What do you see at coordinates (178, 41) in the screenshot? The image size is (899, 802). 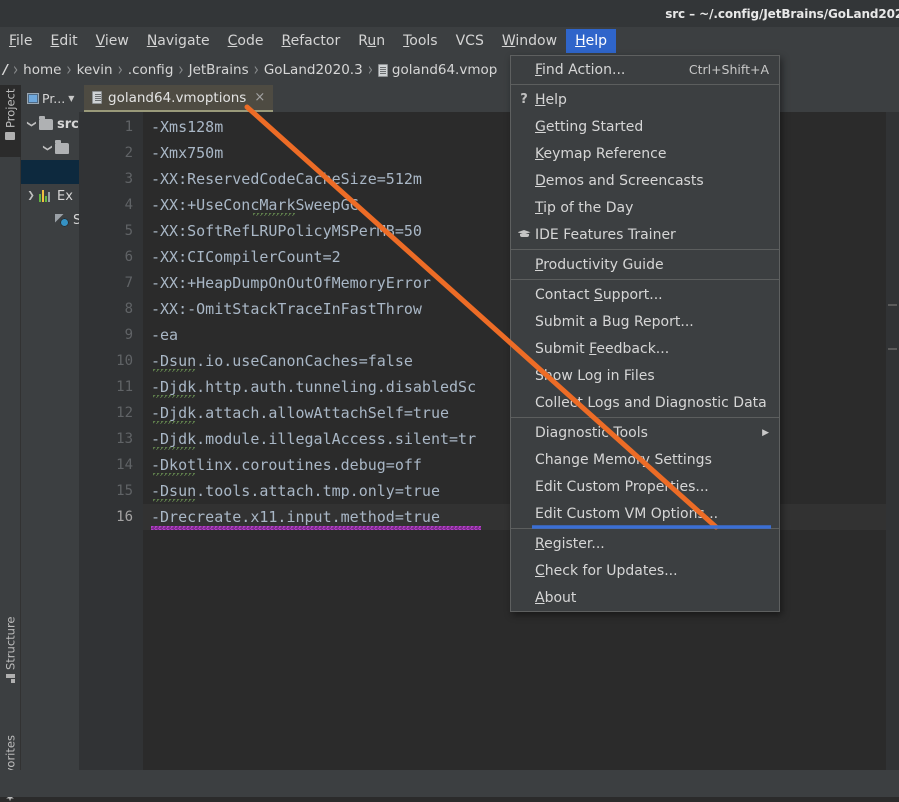 I see `menu-navigate: Navigate` at bounding box center [178, 41].